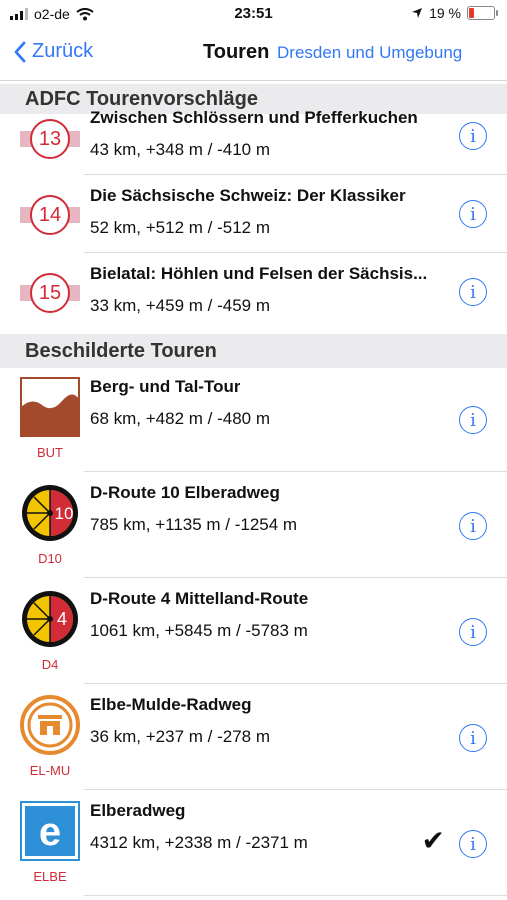  What do you see at coordinates (171, 704) in the screenshot?
I see `tour-title: Elbe-Mulde-Radweg` at bounding box center [171, 704].